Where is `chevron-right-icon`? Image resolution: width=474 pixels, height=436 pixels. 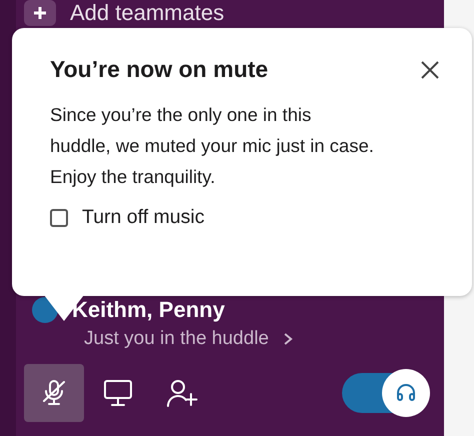
chevron-right-icon is located at coordinates (287, 339).